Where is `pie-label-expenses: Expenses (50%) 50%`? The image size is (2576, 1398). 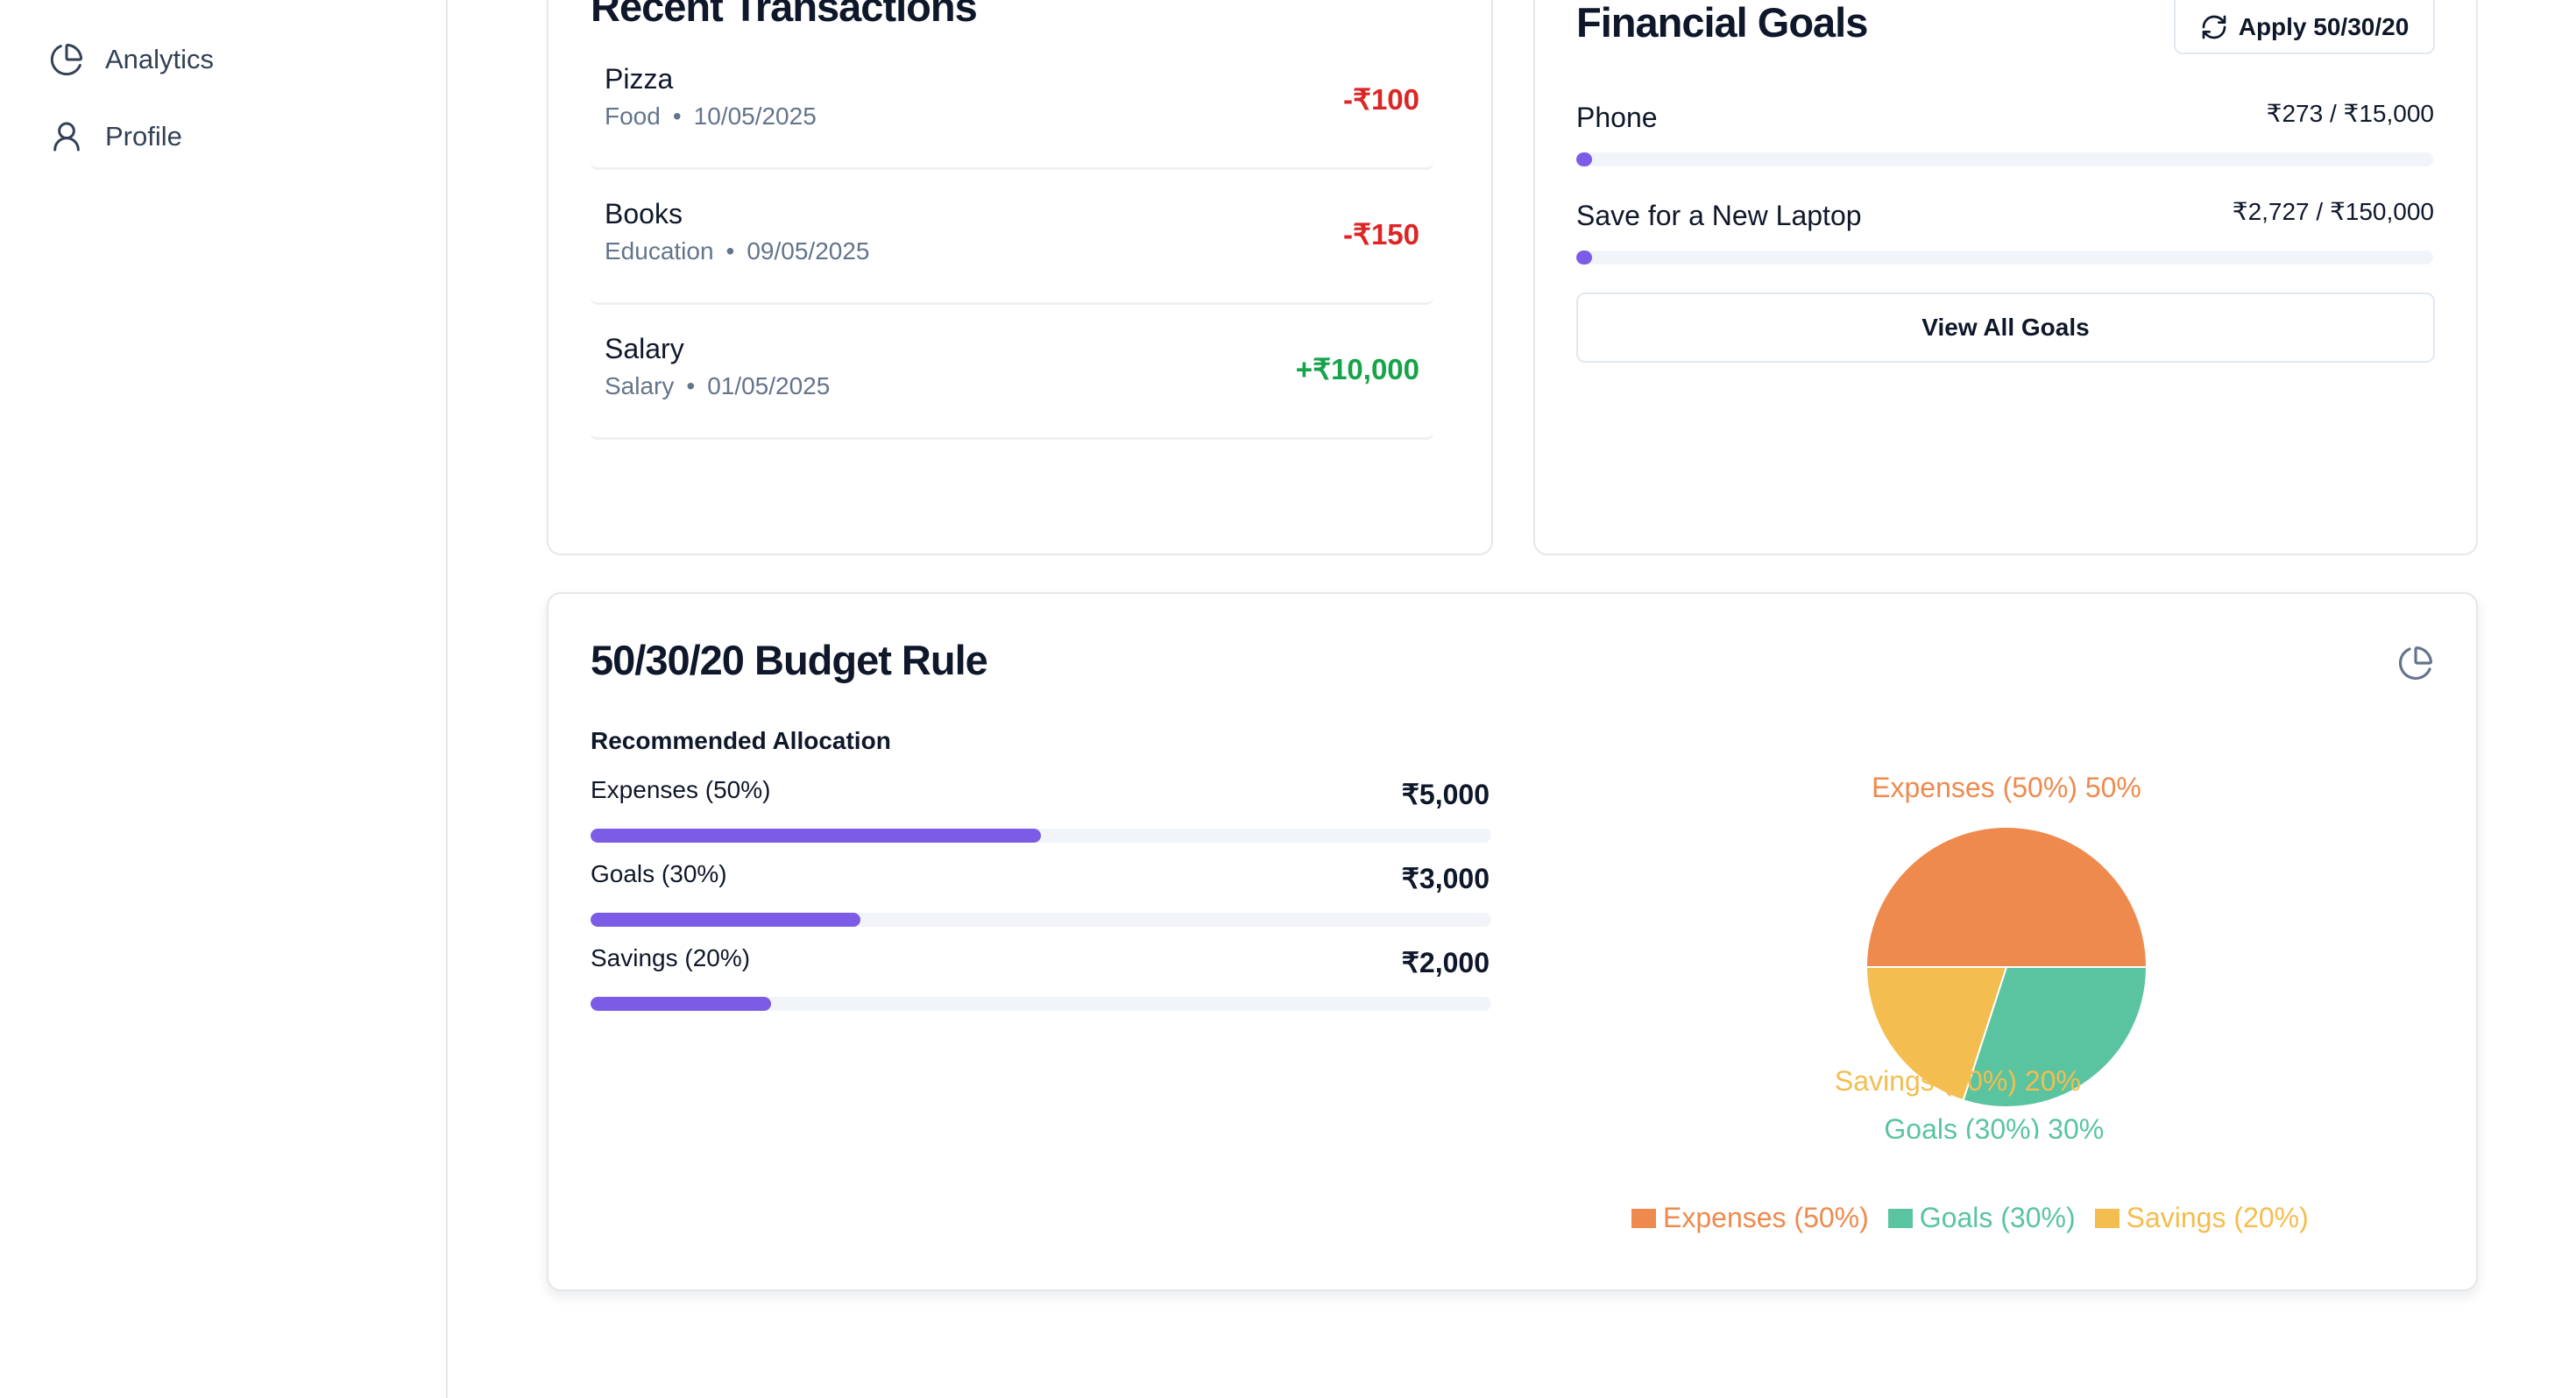
pie-label-expenses: Expenses (50%) 50% is located at coordinates (2006, 787).